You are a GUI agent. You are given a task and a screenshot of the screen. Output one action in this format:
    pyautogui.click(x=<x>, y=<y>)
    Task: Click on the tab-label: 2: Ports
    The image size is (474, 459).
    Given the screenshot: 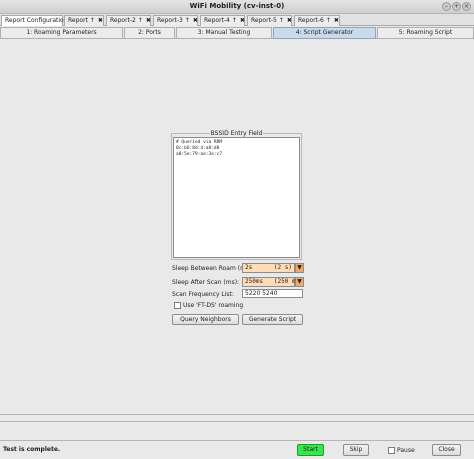 What is the action you would take?
    pyautogui.click(x=149, y=32)
    